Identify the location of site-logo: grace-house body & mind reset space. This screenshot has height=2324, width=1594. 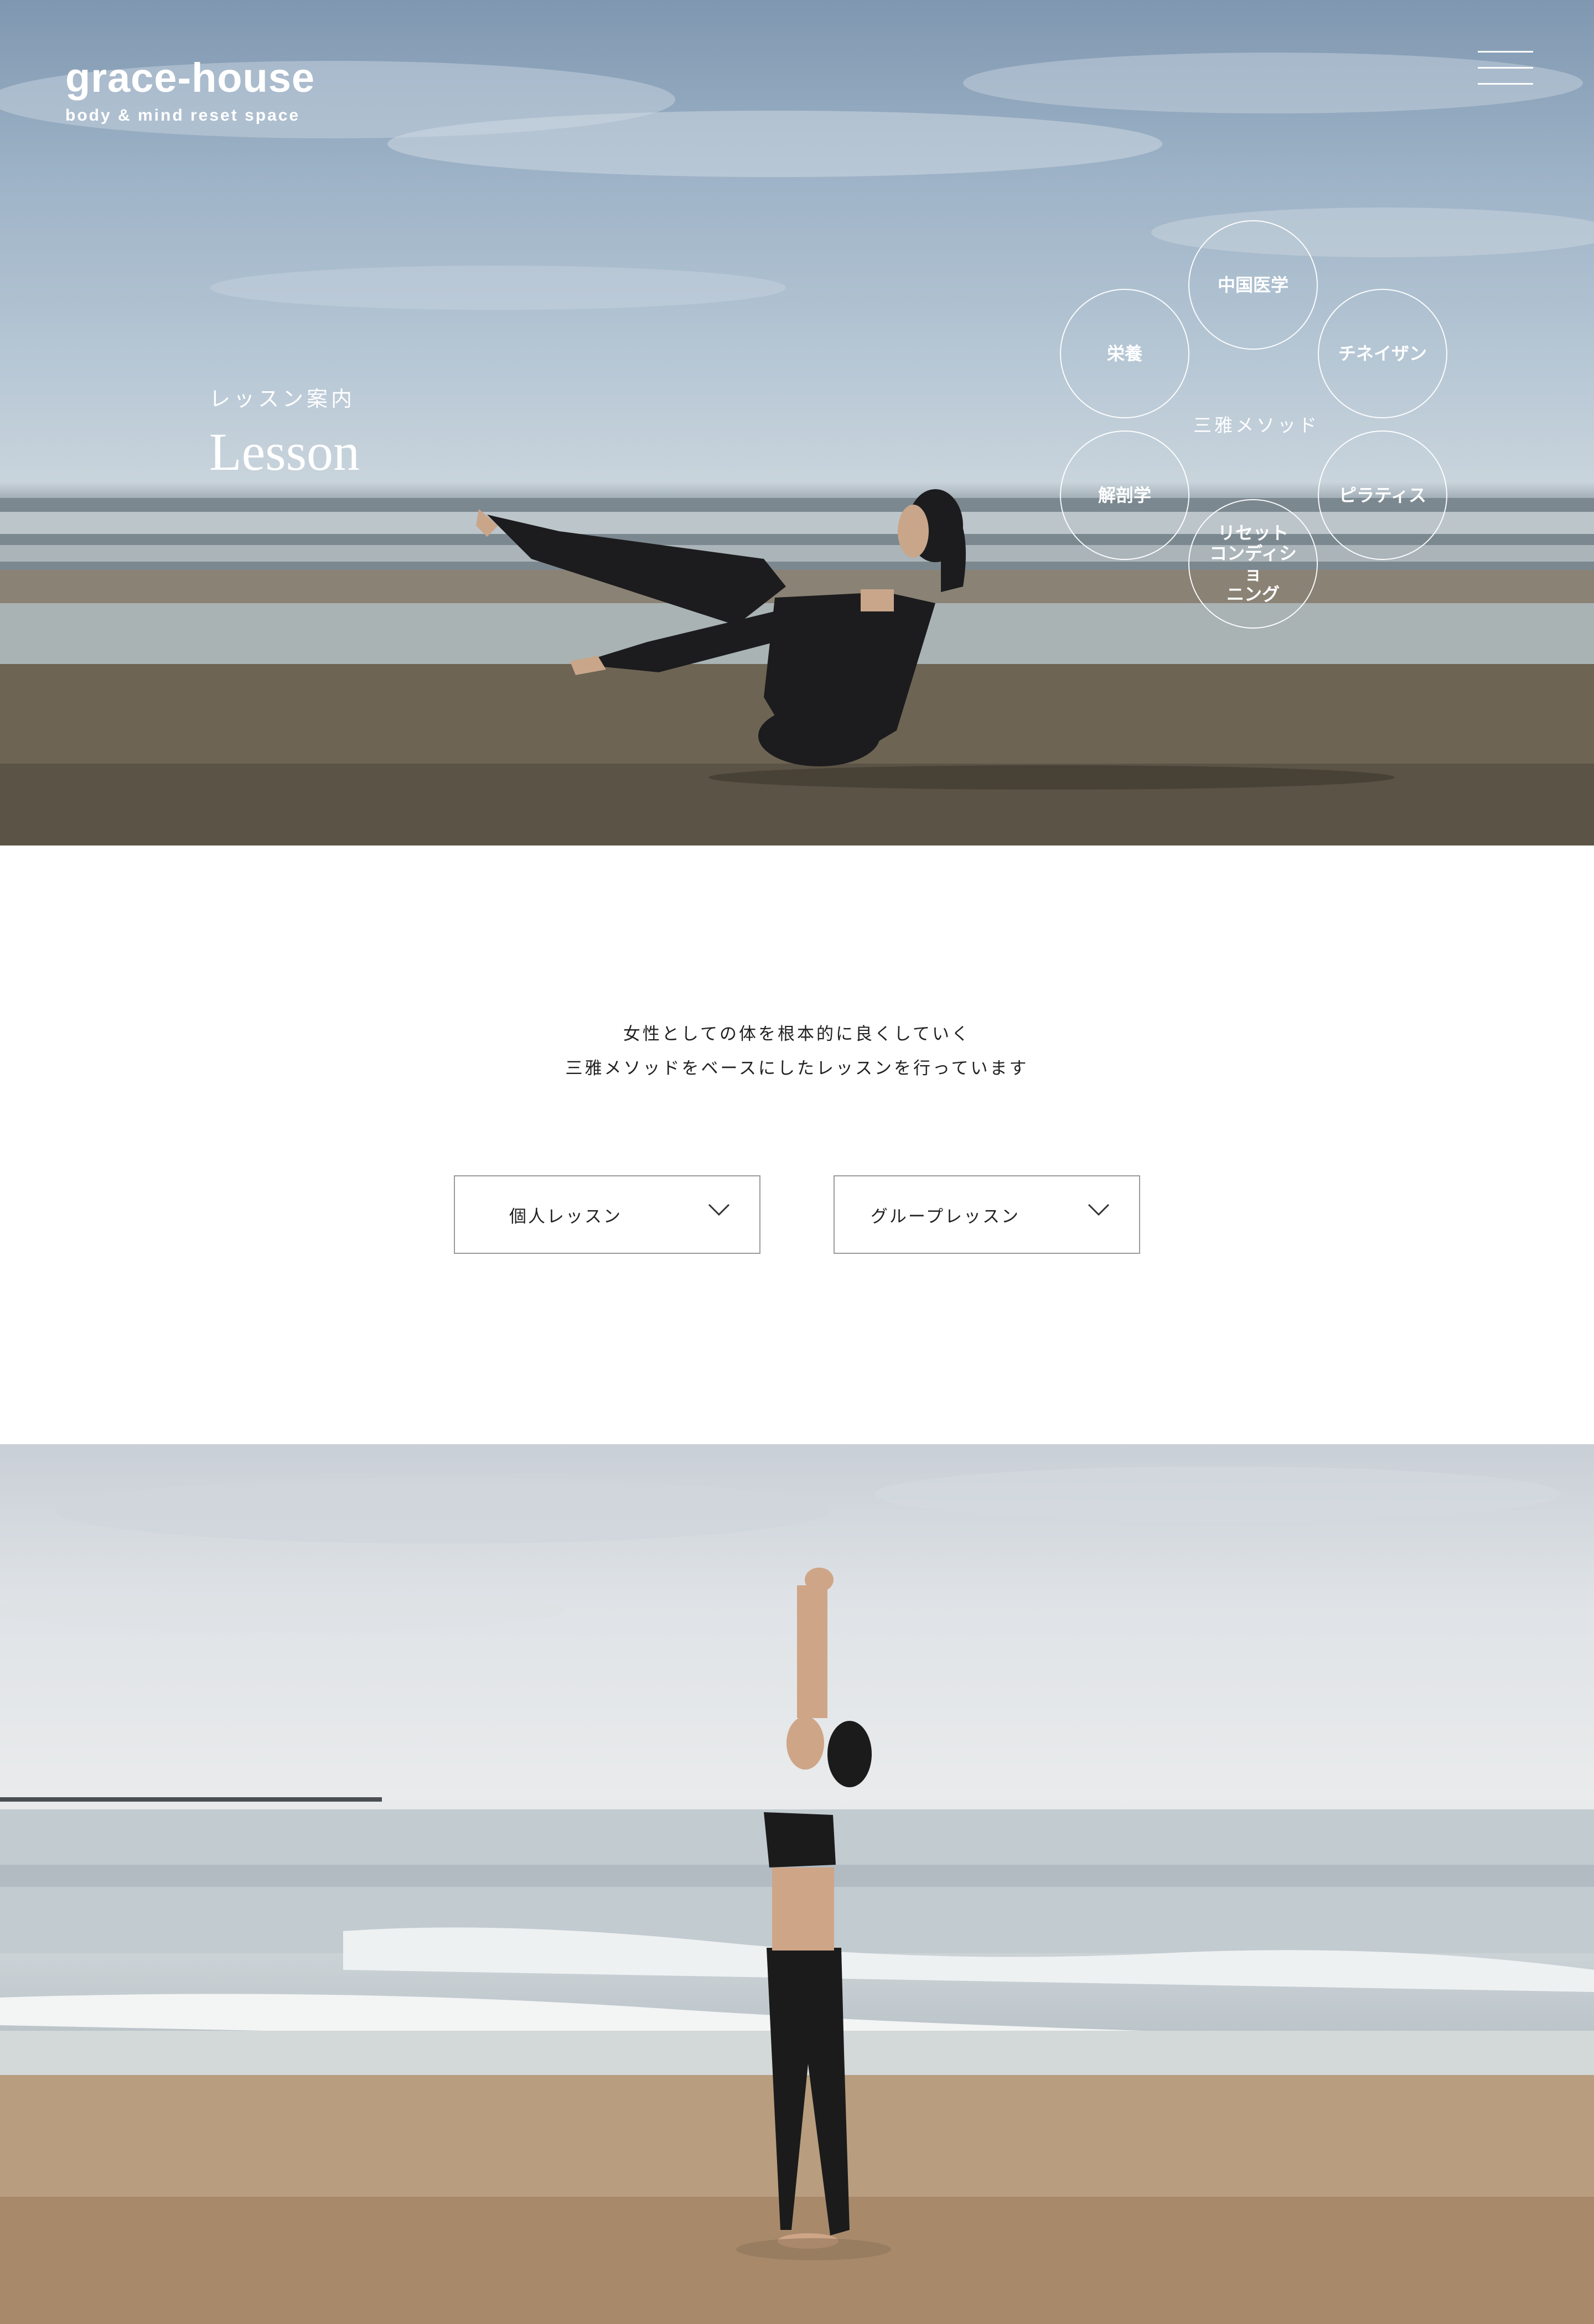
(190, 91).